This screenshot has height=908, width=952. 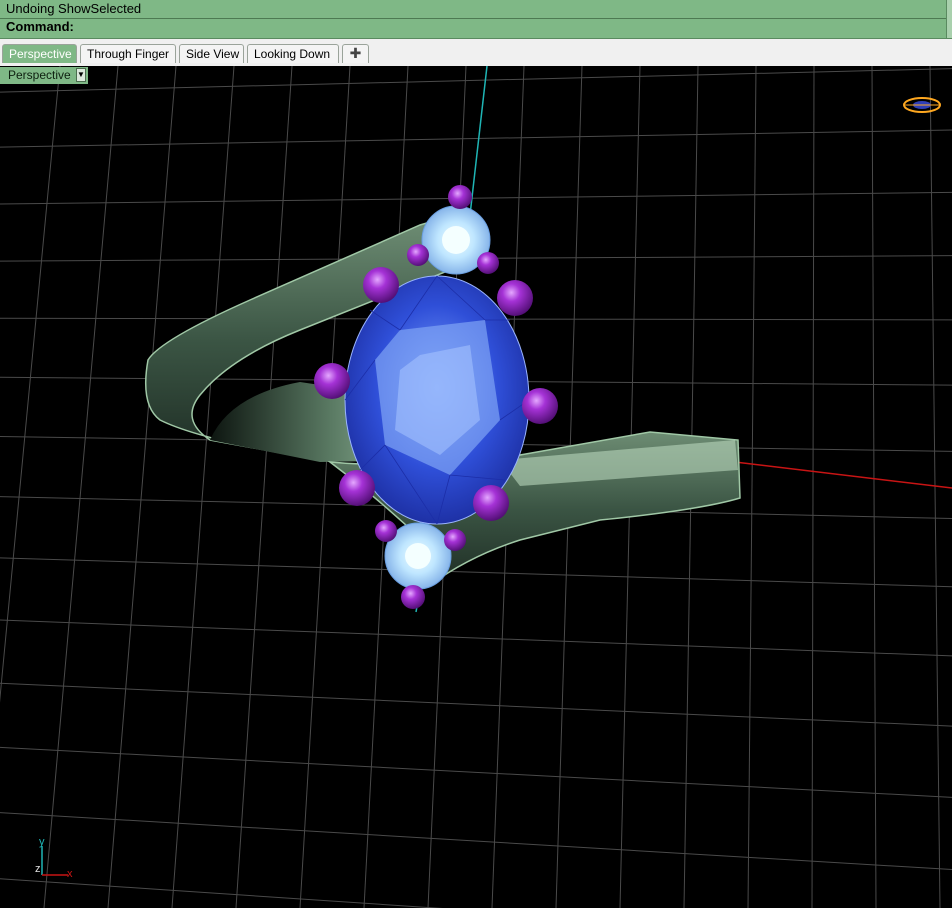 What do you see at coordinates (843, 475) in the screenshot?
I see `x-axis-line` at bounding box center [843, 475].